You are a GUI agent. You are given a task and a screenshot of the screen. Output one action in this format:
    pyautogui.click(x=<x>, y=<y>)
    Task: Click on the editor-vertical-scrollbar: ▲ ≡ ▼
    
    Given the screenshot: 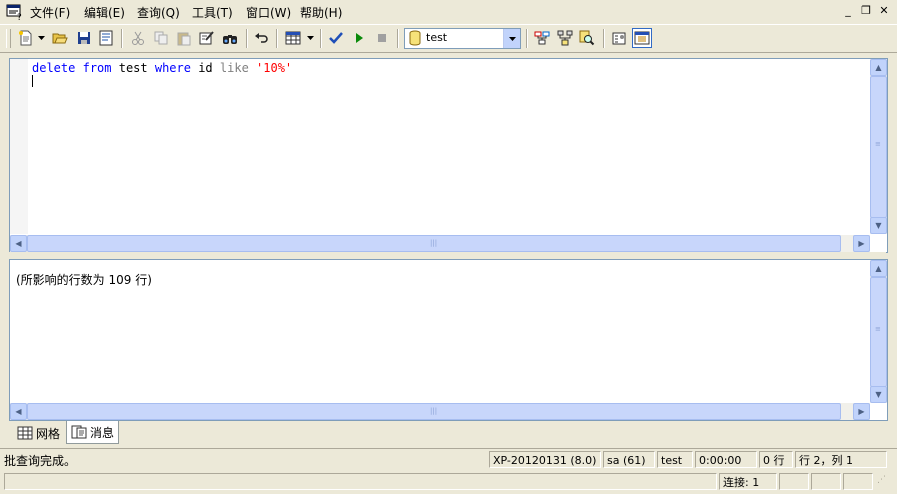 What is the action you would take?
    pyautogui.click(x=878, y=146)
    